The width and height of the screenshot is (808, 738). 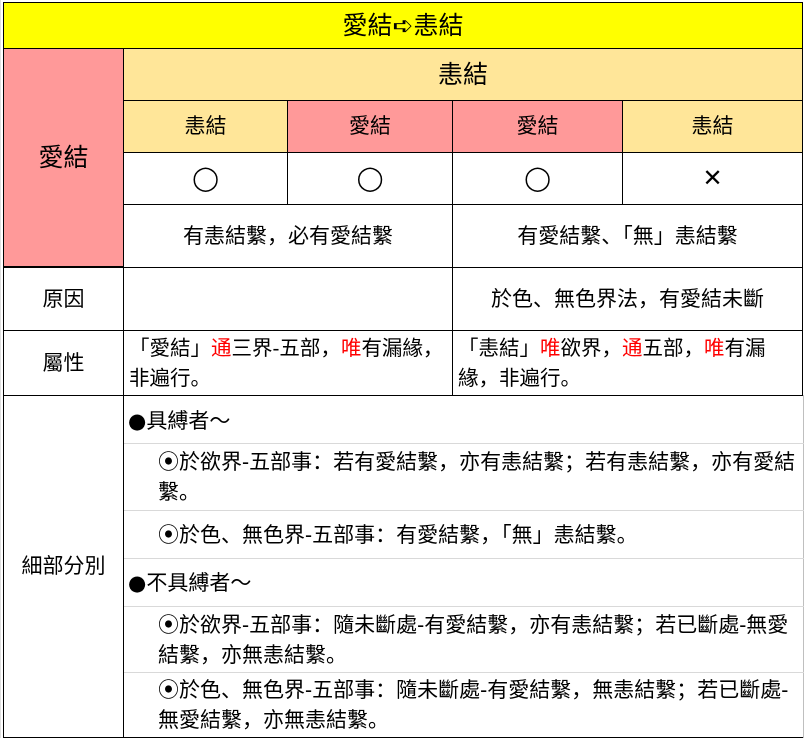 I want to click on attribute-right: 「恚結」唯欲界，通五部，唯有漏緣，非遍行。, so click(x=627, y=363).